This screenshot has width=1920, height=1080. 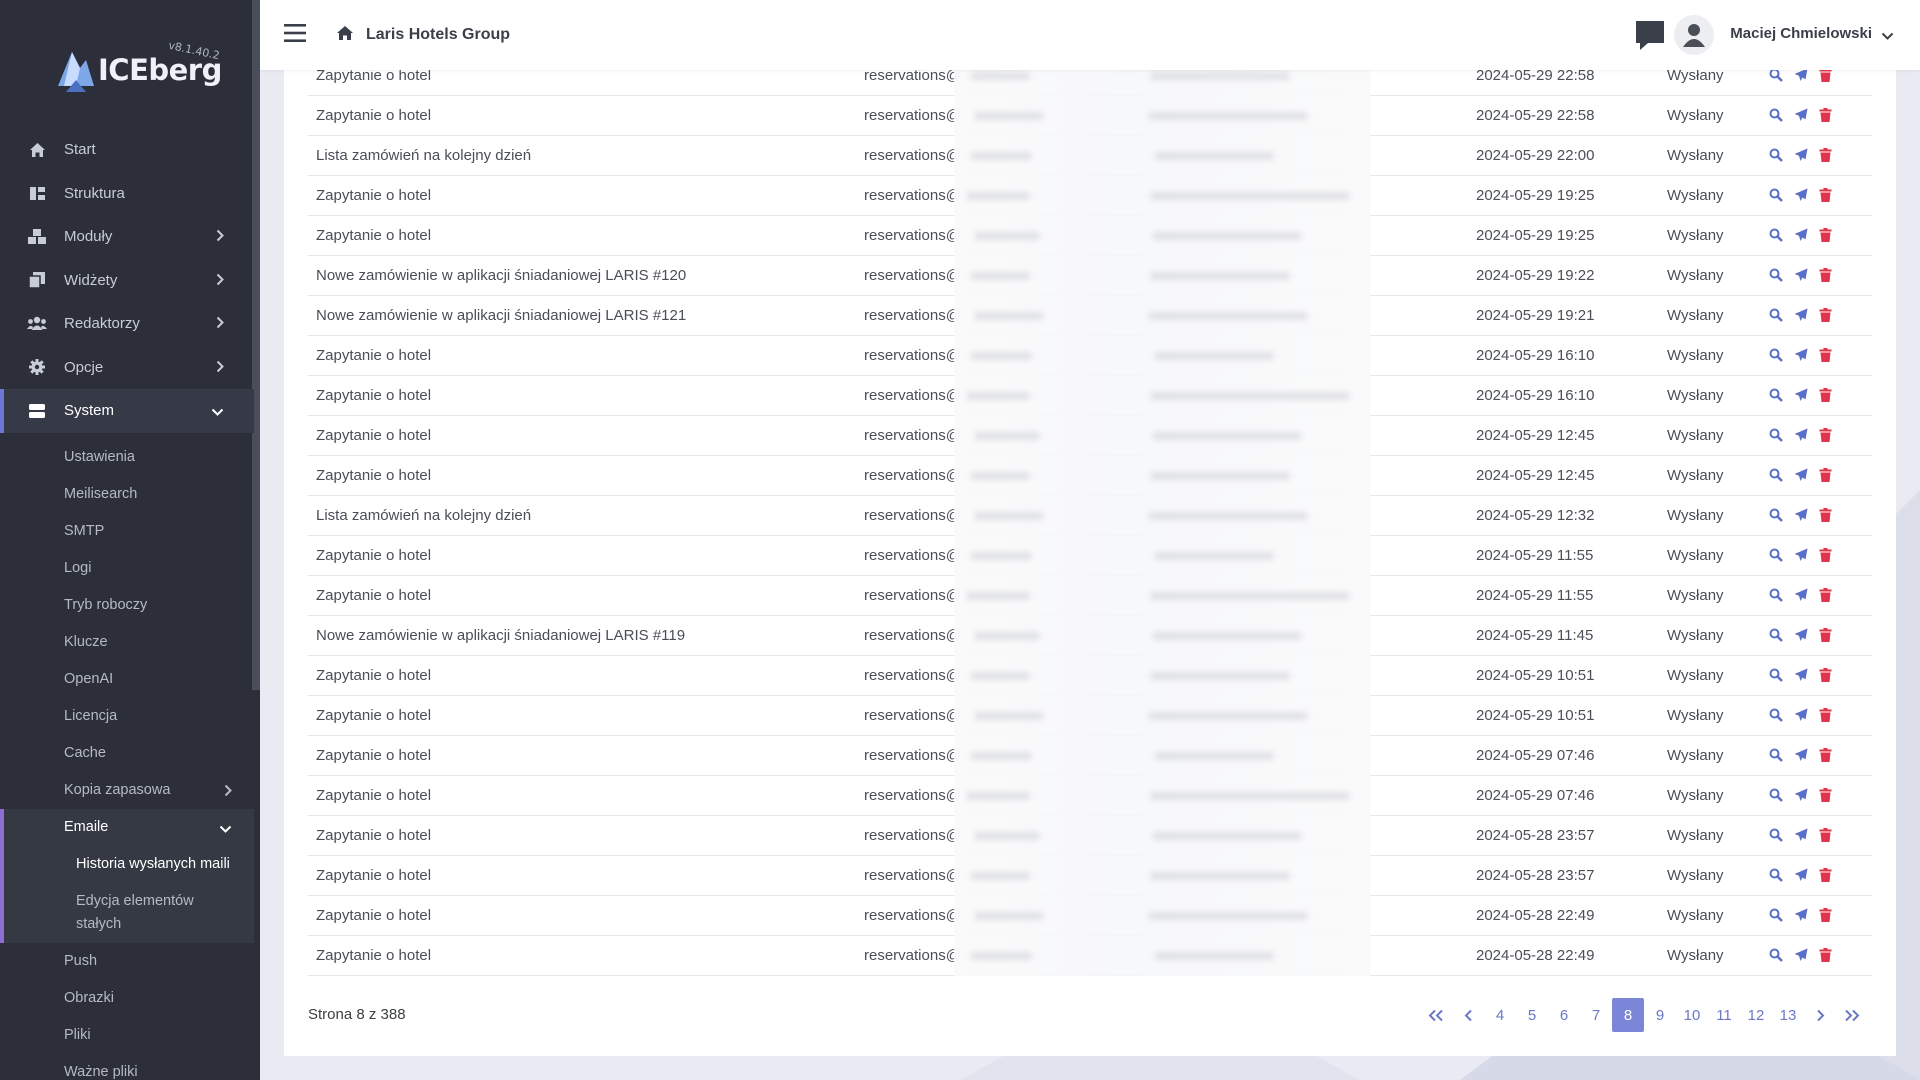 What do you see at coordinates (146, 69) in the screenshot?
I see `app-logo: ICEberg v8.1.40.2` at bounding box center [146, 69].